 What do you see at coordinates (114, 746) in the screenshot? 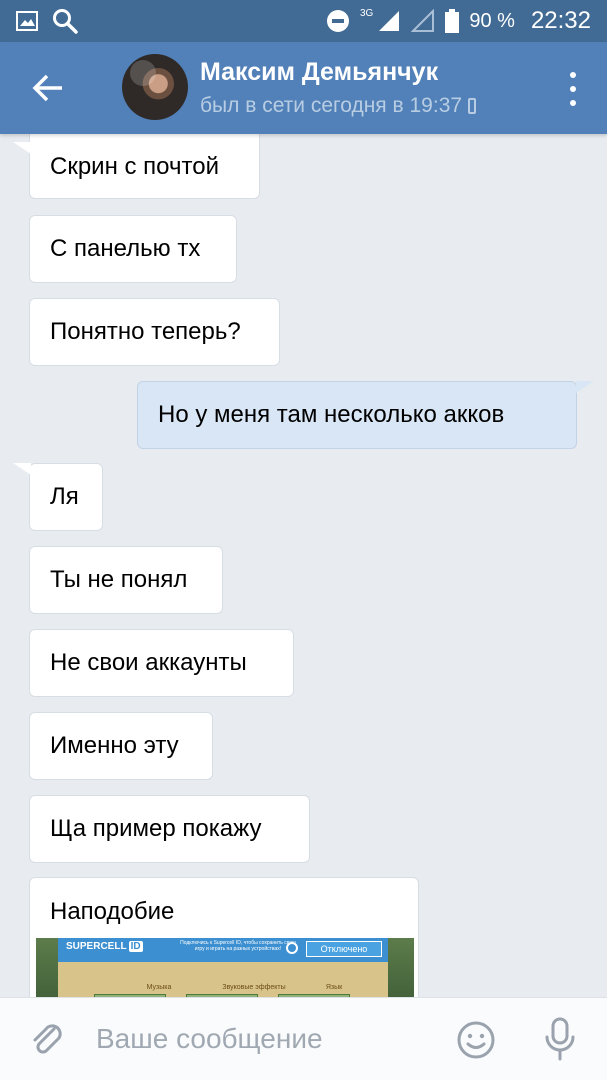
I see `message-text: Именно эту` at bounding box center [114, 746].